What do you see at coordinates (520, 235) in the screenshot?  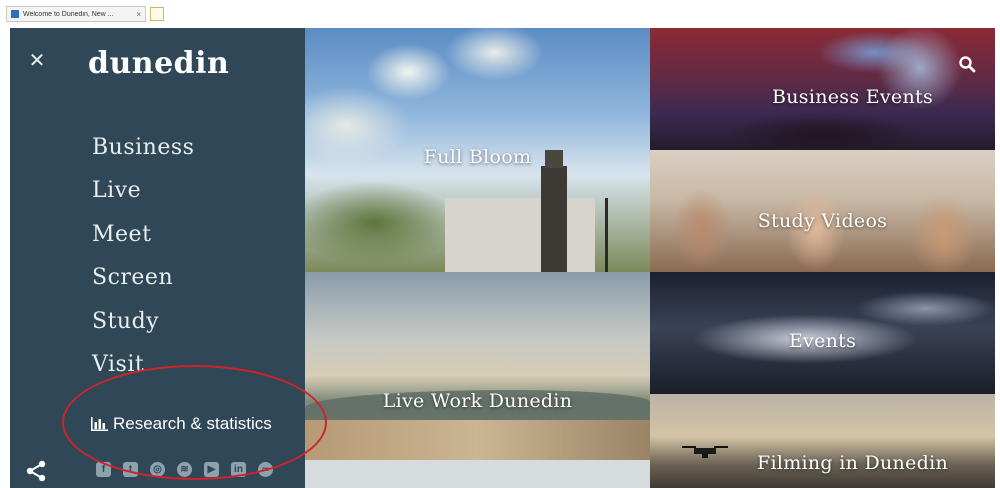 I see `railway-station-image` at bounding box center [520, 235].